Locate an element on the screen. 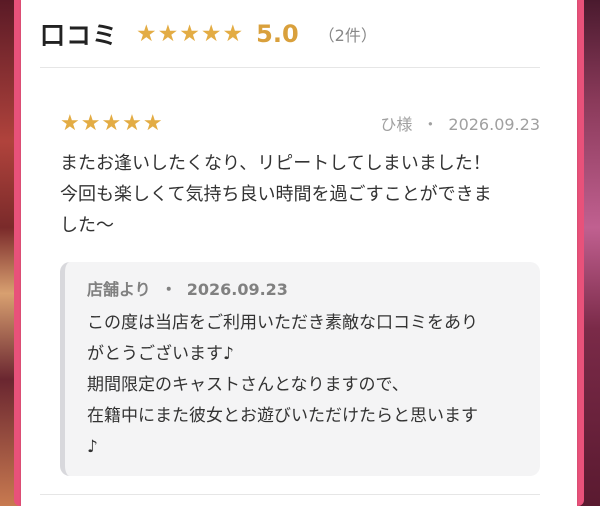 The image size is (600, 506). reply-line: がとうございます♪ is located at coordinates (160, 354).